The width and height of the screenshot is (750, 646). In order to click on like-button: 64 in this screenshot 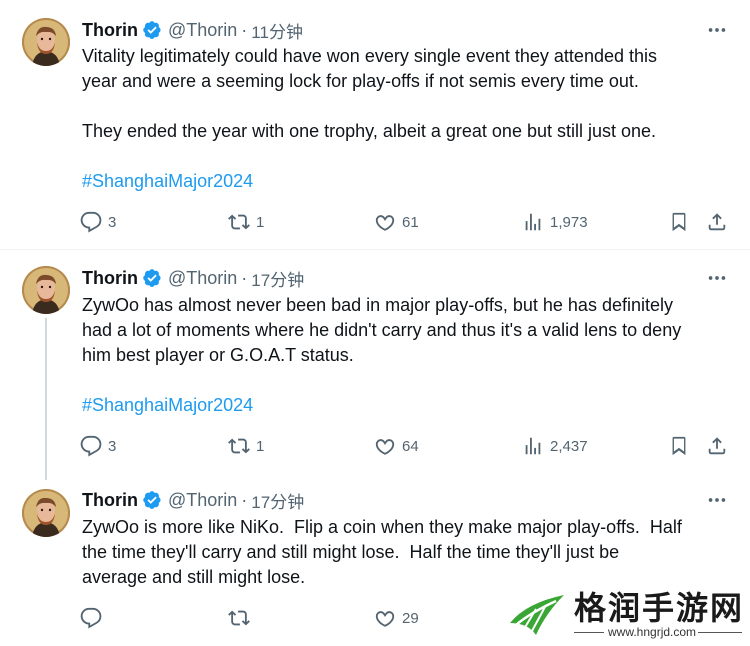, I will do `click(396, 446)`.